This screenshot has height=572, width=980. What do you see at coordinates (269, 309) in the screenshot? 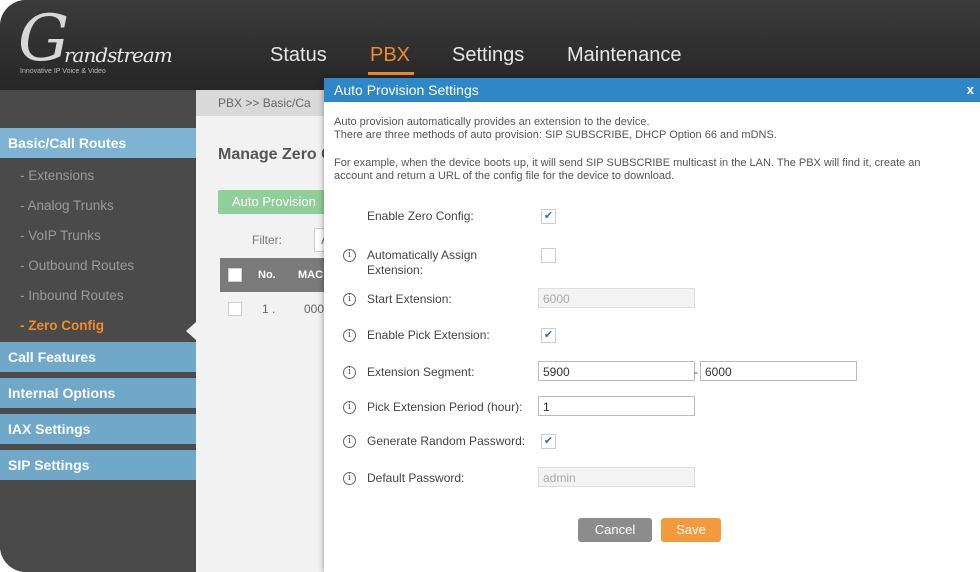
I see `row-number: 1 .` at bounding box center [269, 309].